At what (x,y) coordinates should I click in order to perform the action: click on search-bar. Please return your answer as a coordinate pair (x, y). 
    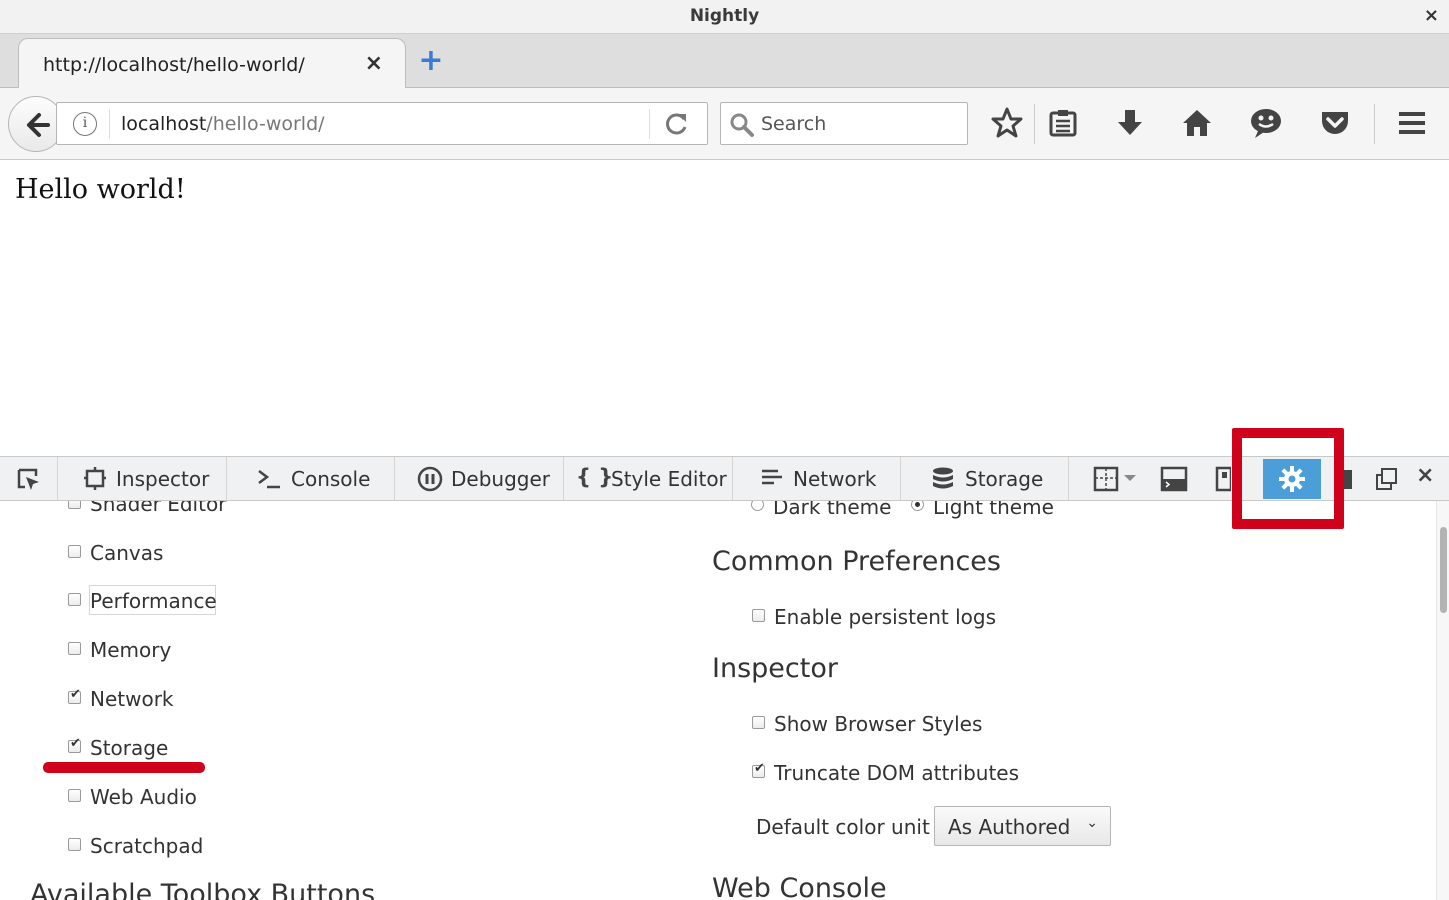
    Looking at the image, I should click on (844, 123).